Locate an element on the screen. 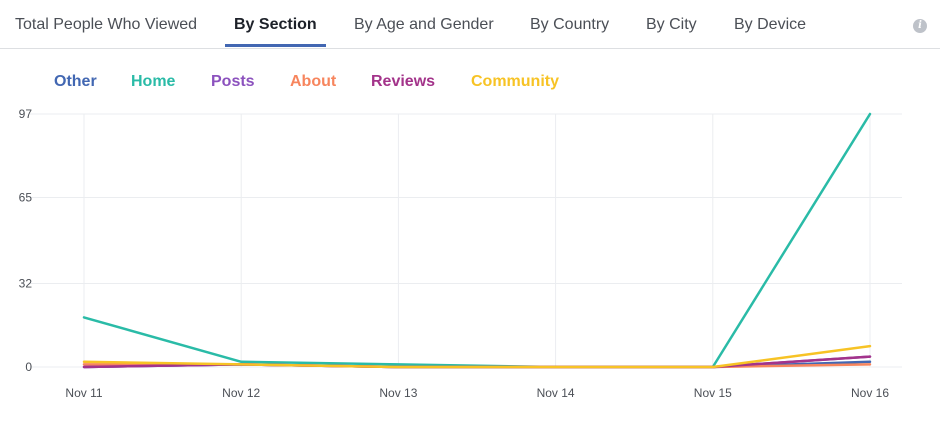 The height and width of the screenshot is (426, 940). y-tick-label: 32 is located at coordinates (26, 284).